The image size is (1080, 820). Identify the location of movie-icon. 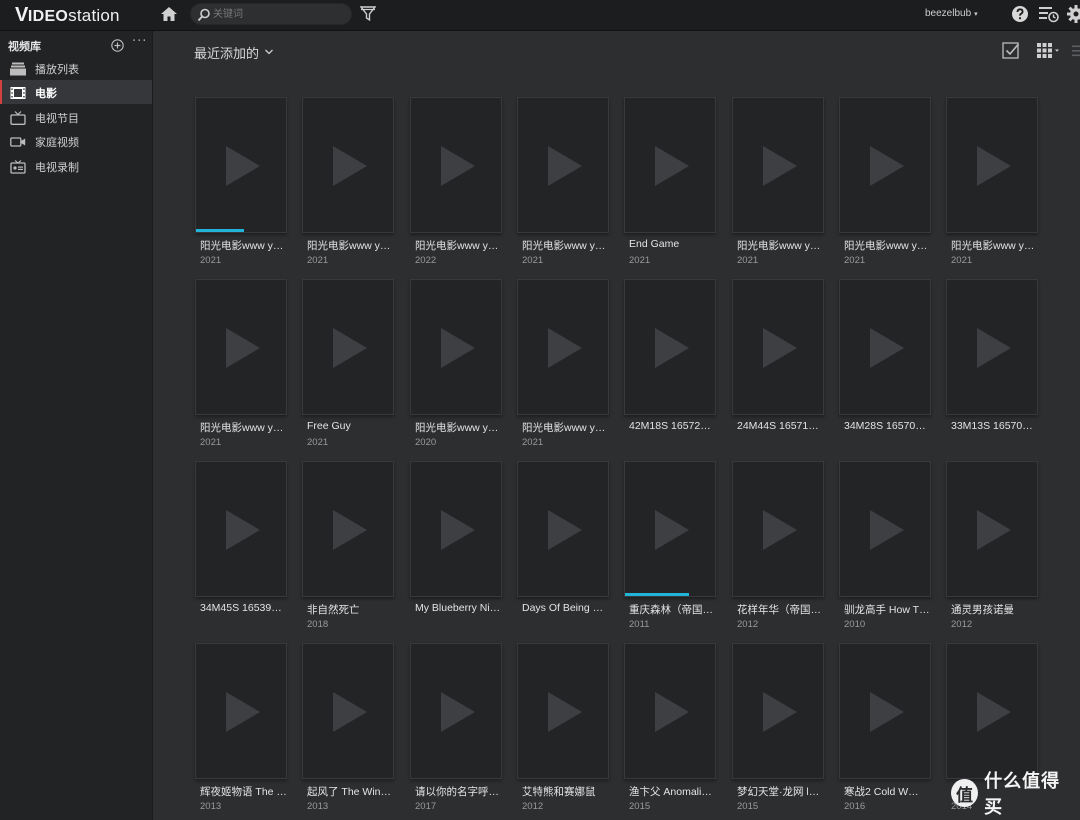
(18, 92).